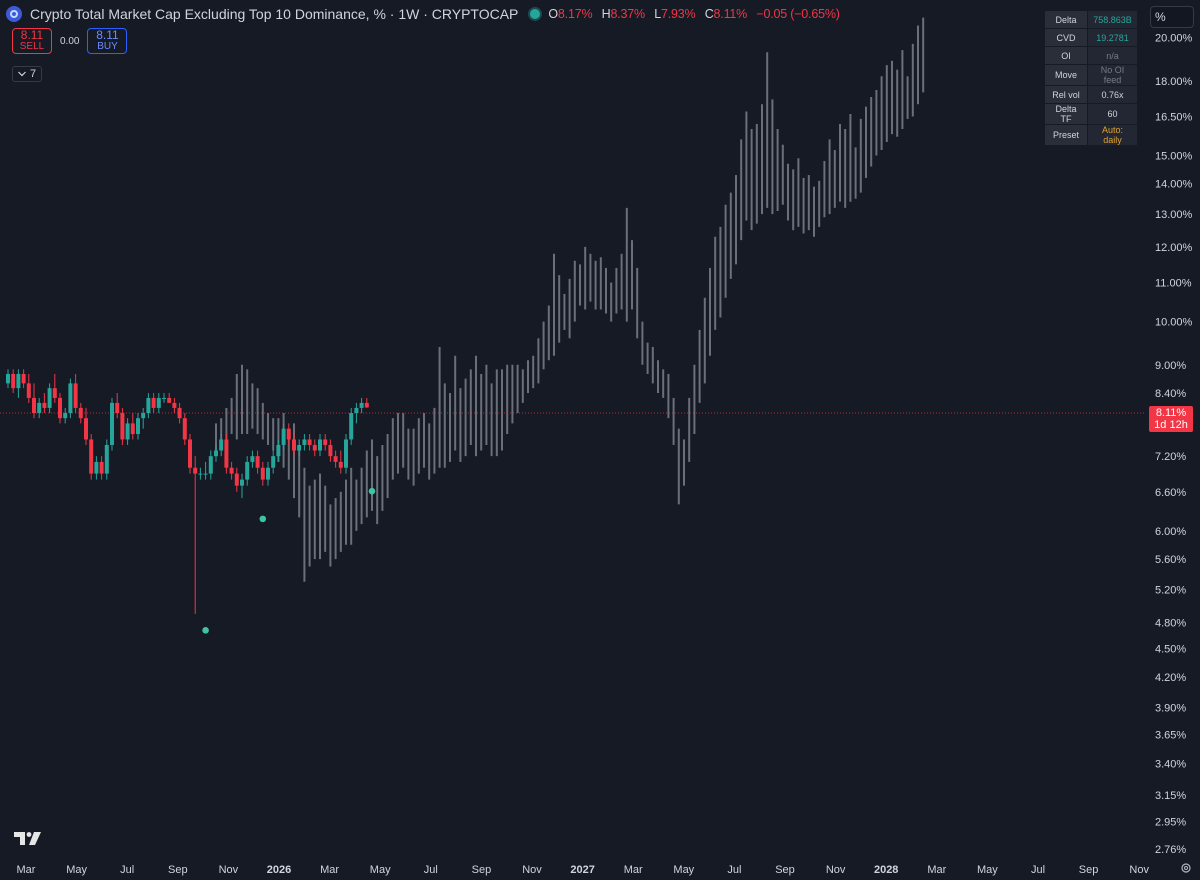 The height and width of the screenshot is (880, 1200). What do you see at coordinates (1066, 114) in the screenshot?
I see `table-label: Delta TF` at bounding box center [1066, 114].